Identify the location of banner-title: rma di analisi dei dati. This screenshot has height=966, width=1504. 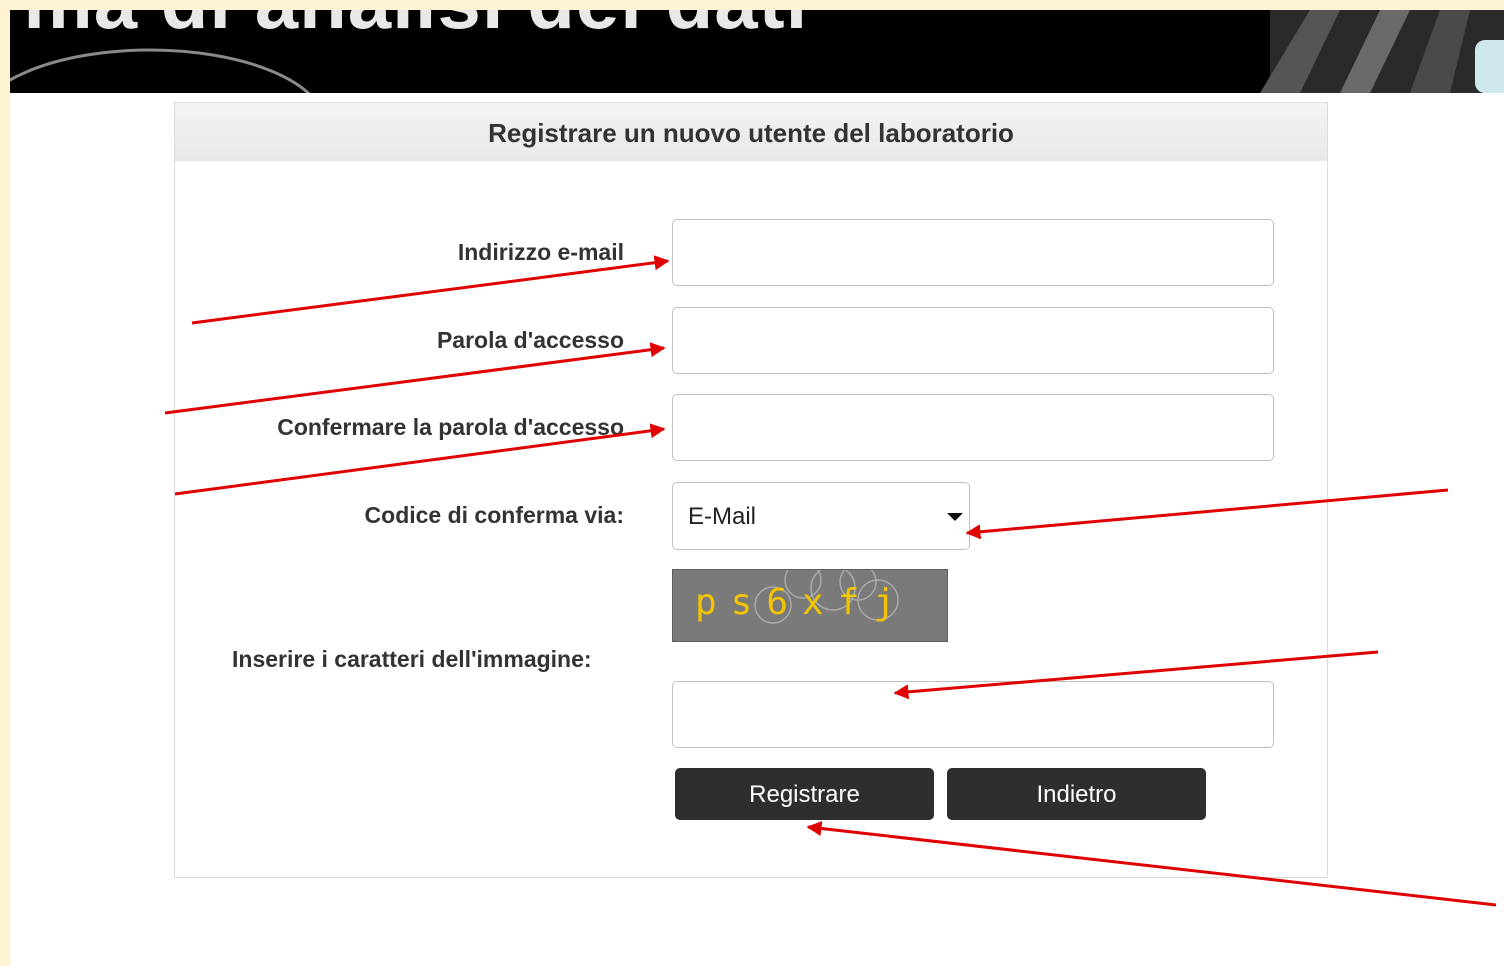
(409, 28).